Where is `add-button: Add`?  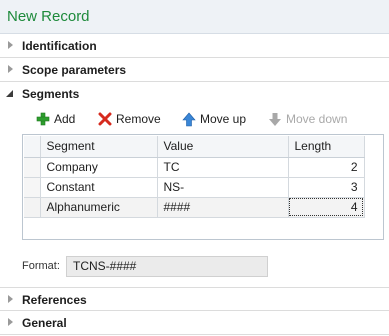 add-button: Add is located at coordinates (55, 119).